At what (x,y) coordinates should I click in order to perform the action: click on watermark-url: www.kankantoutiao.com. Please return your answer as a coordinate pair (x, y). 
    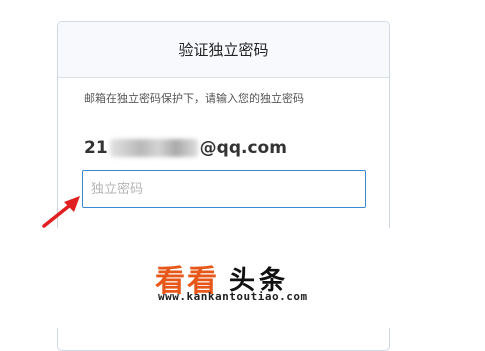
    Looking at the image, I should click on (233, 296).